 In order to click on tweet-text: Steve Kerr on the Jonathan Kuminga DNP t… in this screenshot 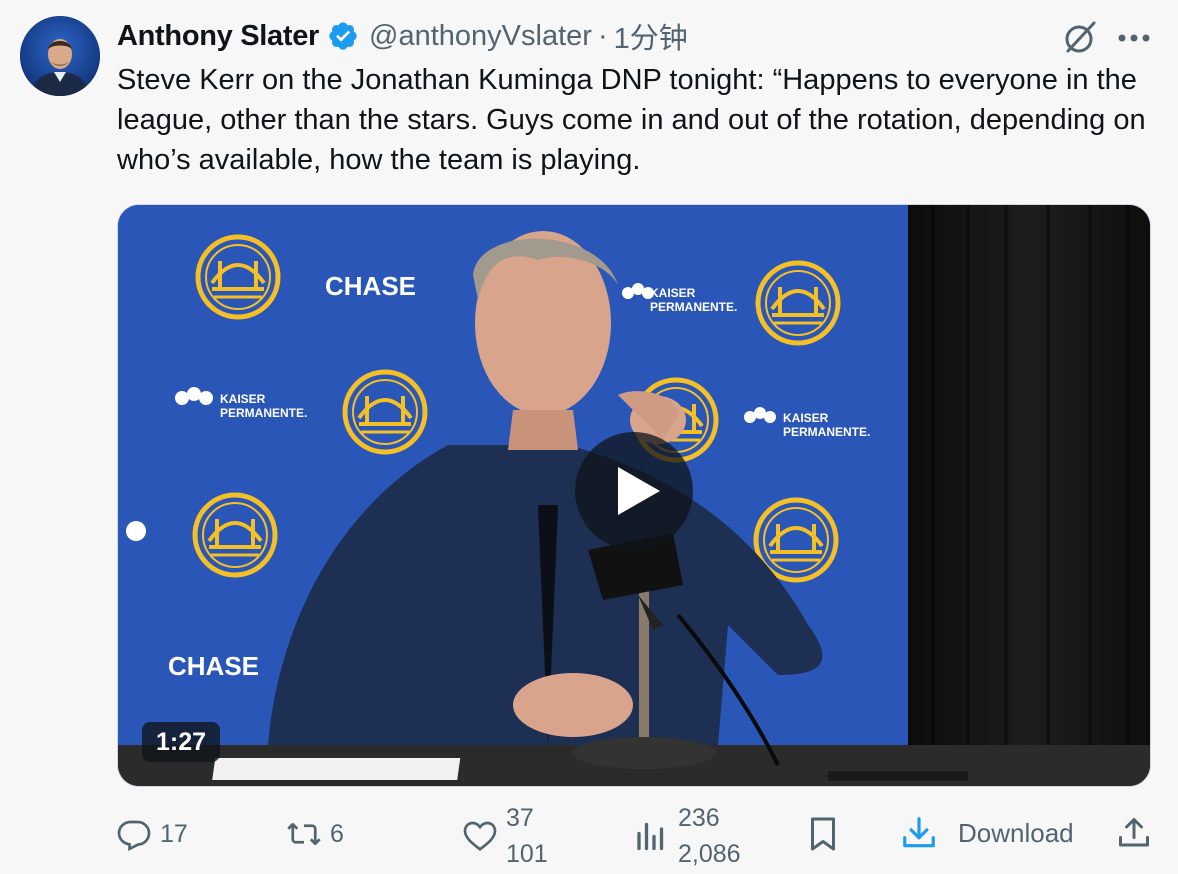, I will do `click(631, 120)`.